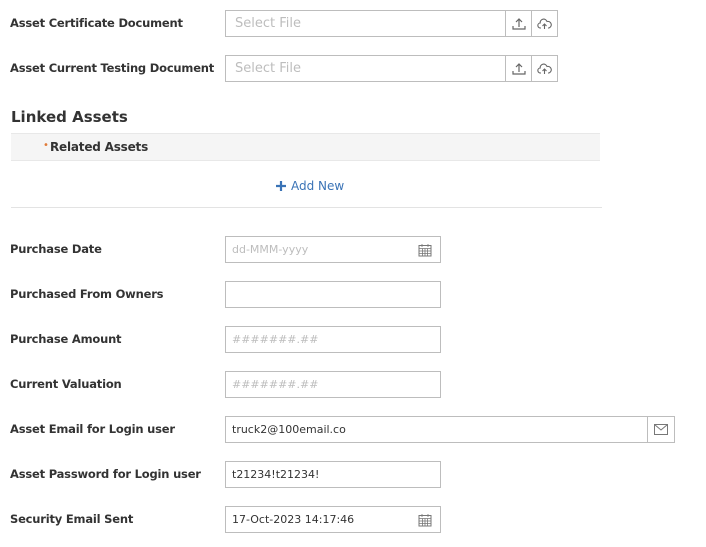 Image resolution: width=706 pixels, height=547 pixels. Describe the element at coordinates (99, 147) in the screenshot. I see `related-assets-label: Related Assets` at that location.